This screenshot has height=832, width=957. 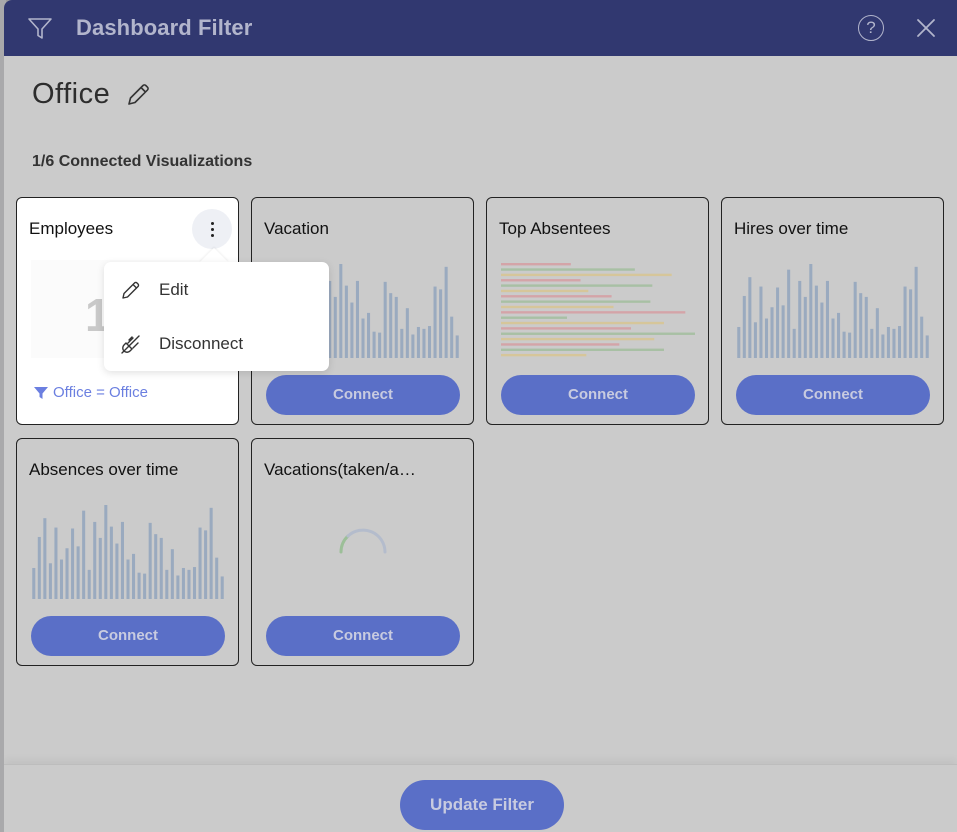 What do you see at coordinates (363, 541) in the screenshot?
I see `loading-spinner-icon` at bounding box center [363, 541].